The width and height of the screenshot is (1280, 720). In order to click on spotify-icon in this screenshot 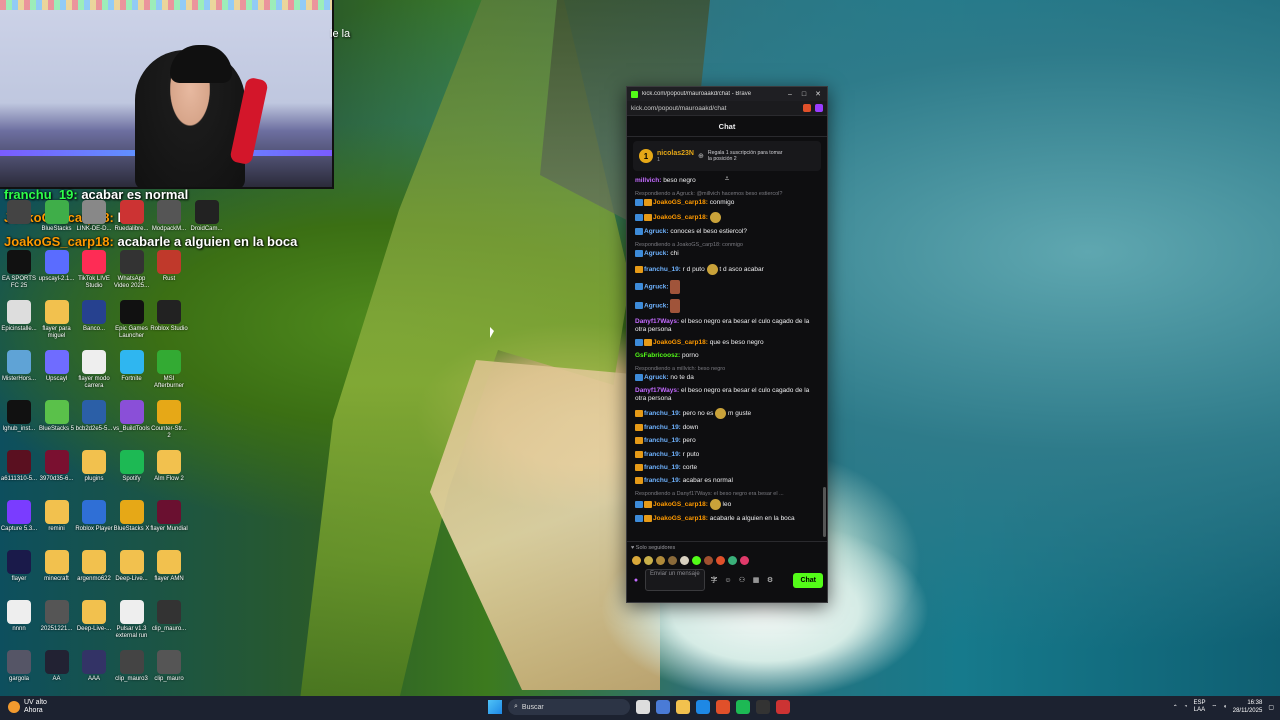, I will do `click(743, 707)`.